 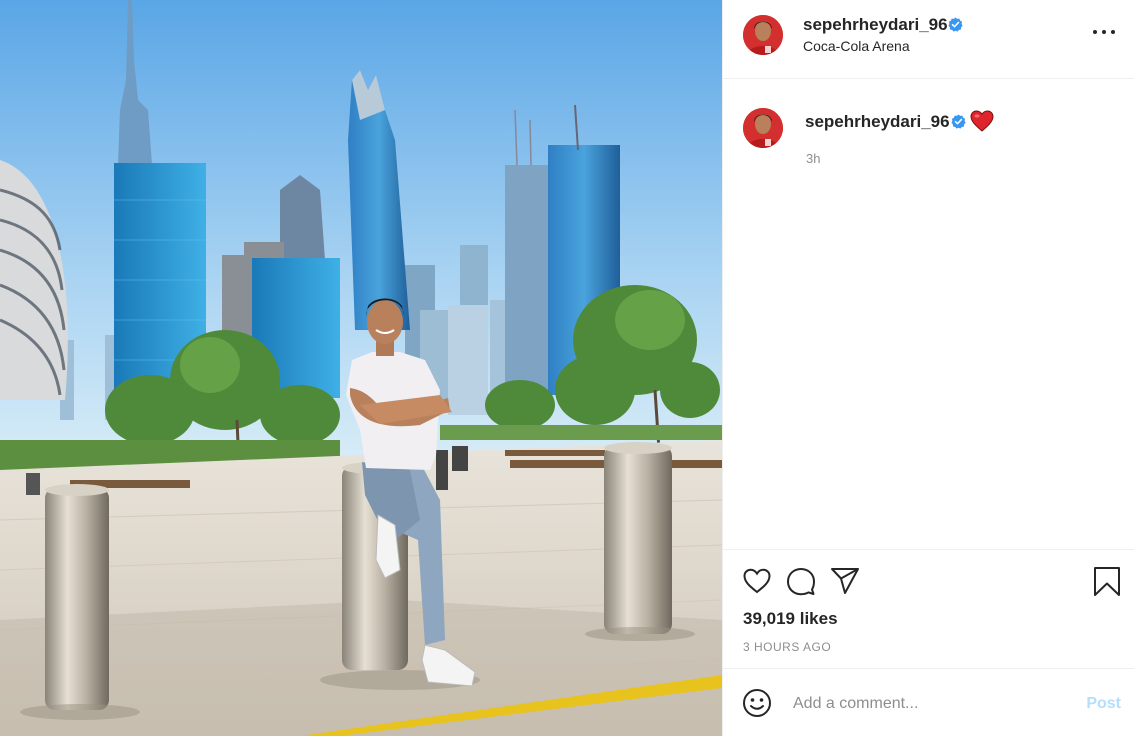 What do you see at coordinates (787, 647) in the screenshot?
I see `post-timestamp: 3 HOURS AGO` at bounding box center [787, 647].